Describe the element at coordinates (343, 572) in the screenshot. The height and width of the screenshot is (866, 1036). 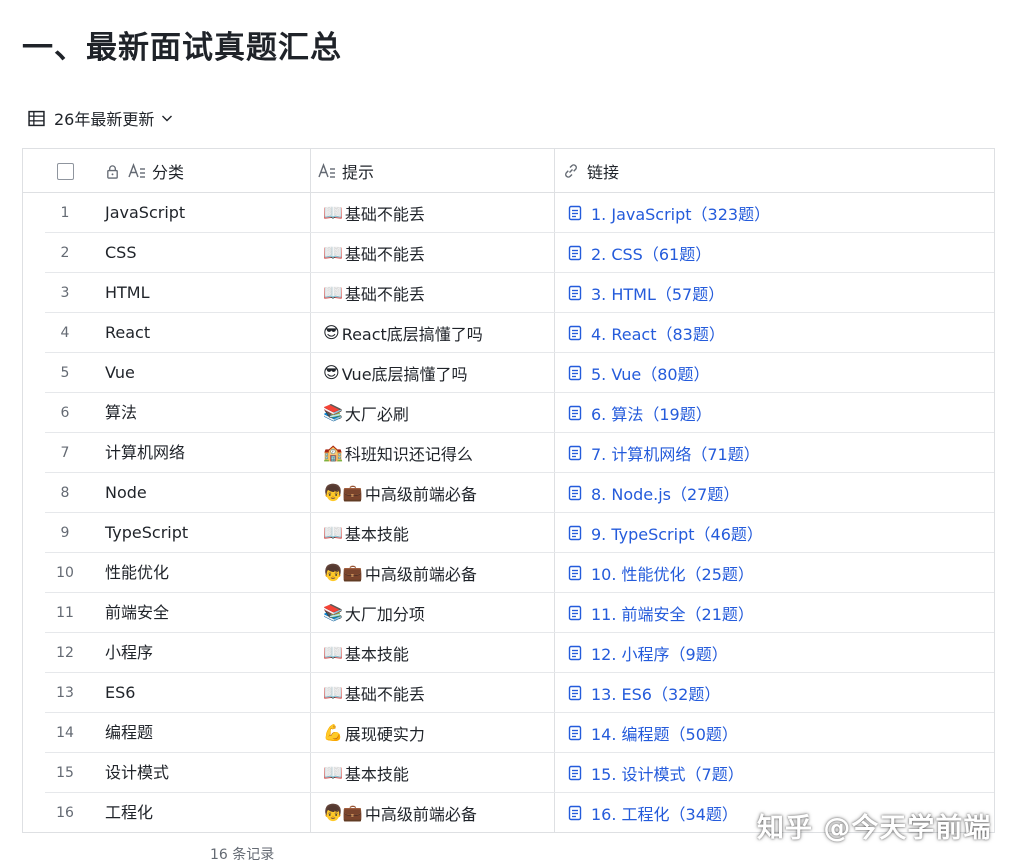
I see `hint-emoji-icon: 👦💼` at that location.